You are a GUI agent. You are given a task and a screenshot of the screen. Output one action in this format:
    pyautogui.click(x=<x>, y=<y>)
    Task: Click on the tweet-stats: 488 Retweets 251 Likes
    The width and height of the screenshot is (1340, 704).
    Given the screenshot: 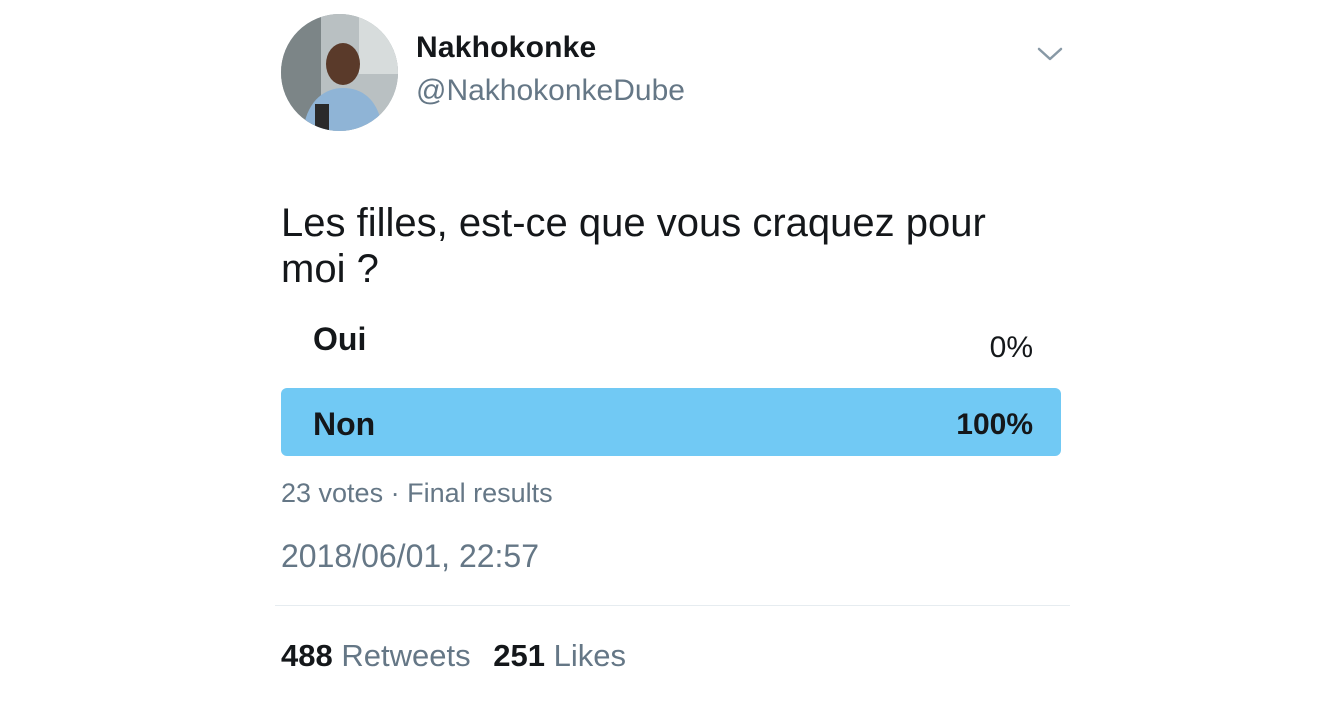 What is the action you would take?
    pyautogui.click(x=453, y=656)
    